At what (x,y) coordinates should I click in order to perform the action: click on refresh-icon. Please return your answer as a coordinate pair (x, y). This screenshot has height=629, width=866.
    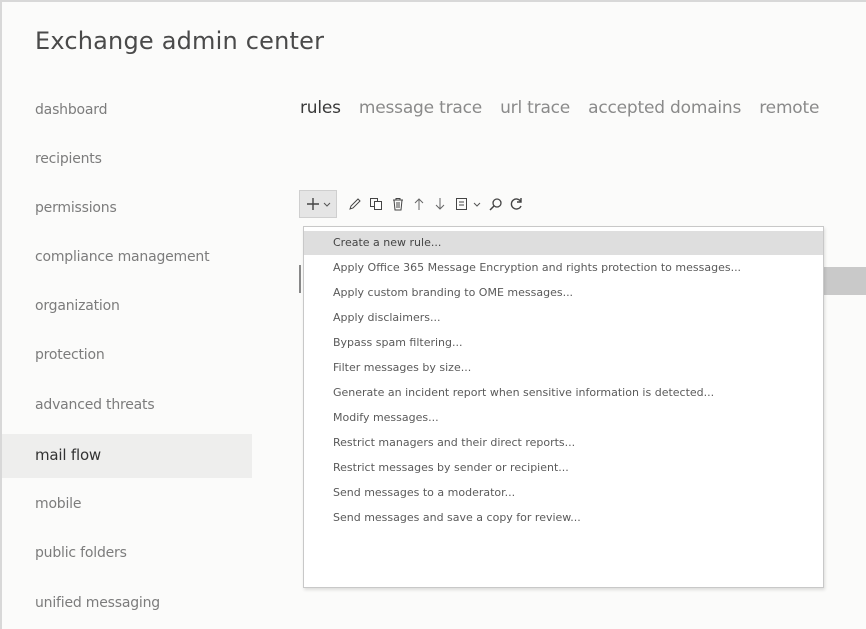
    Looking at the image, I should click on (516, 204).